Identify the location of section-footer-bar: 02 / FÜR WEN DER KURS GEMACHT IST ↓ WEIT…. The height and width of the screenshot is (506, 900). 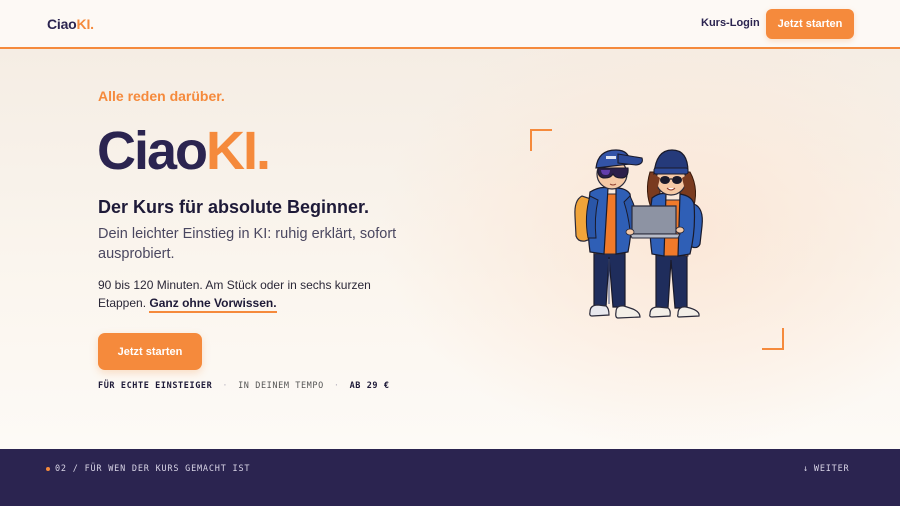
(450, 477).